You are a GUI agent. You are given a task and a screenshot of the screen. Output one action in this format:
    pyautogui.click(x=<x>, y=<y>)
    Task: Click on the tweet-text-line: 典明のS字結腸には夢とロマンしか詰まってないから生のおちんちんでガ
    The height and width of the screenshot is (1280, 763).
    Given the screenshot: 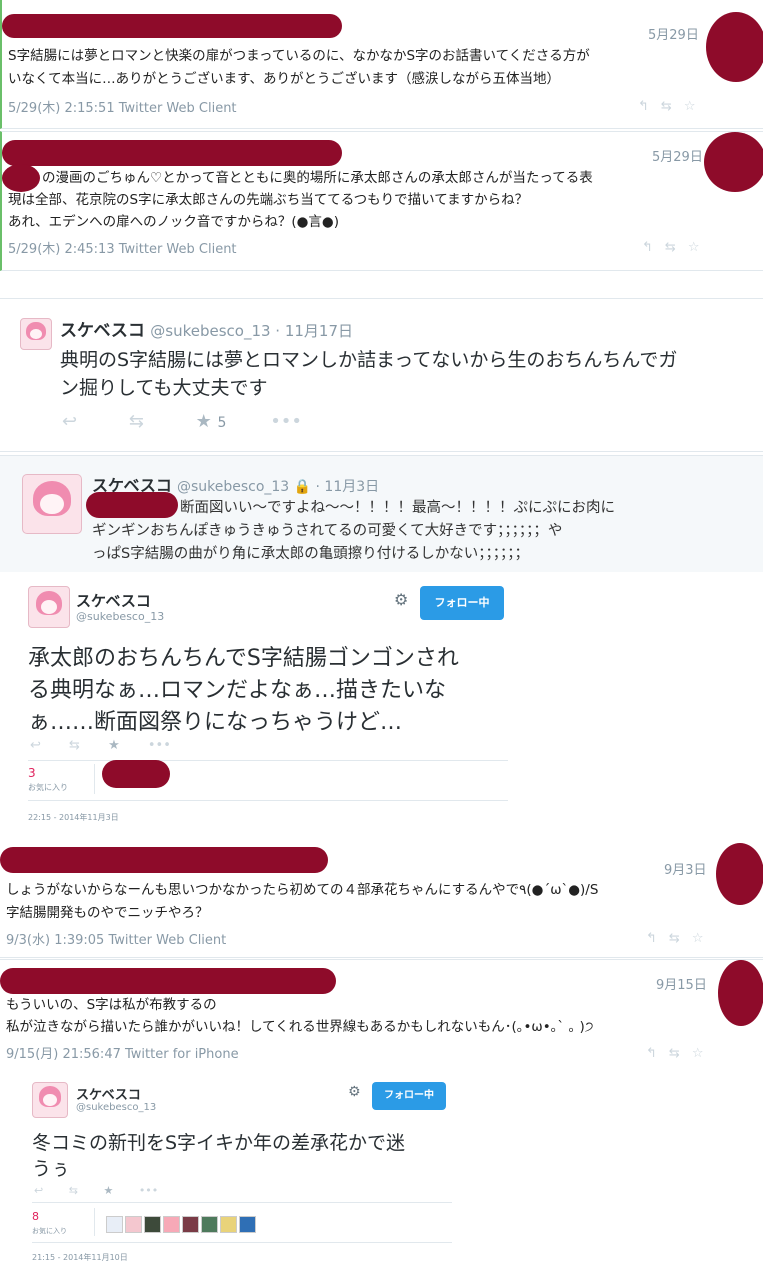 What is the action you would take?
    pyautogui.click(x=369, y=360)
    